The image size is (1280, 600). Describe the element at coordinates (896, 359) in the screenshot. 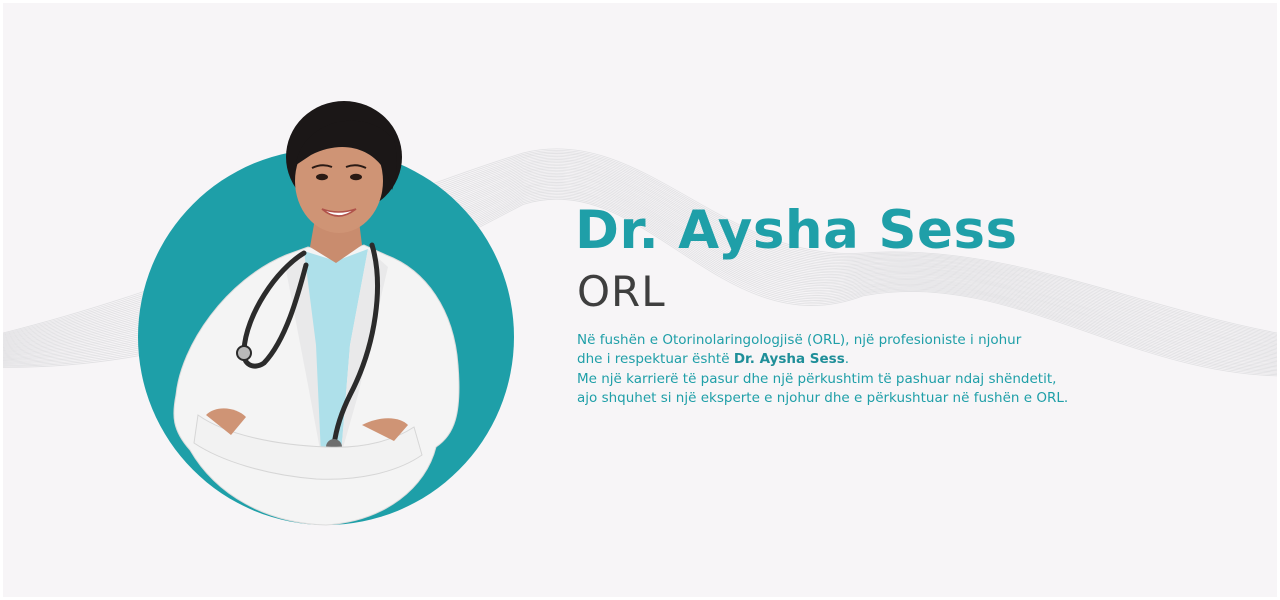

I see `bio-line-2: dhe i respektuar është Dr. Aysha Sess.` at that location.